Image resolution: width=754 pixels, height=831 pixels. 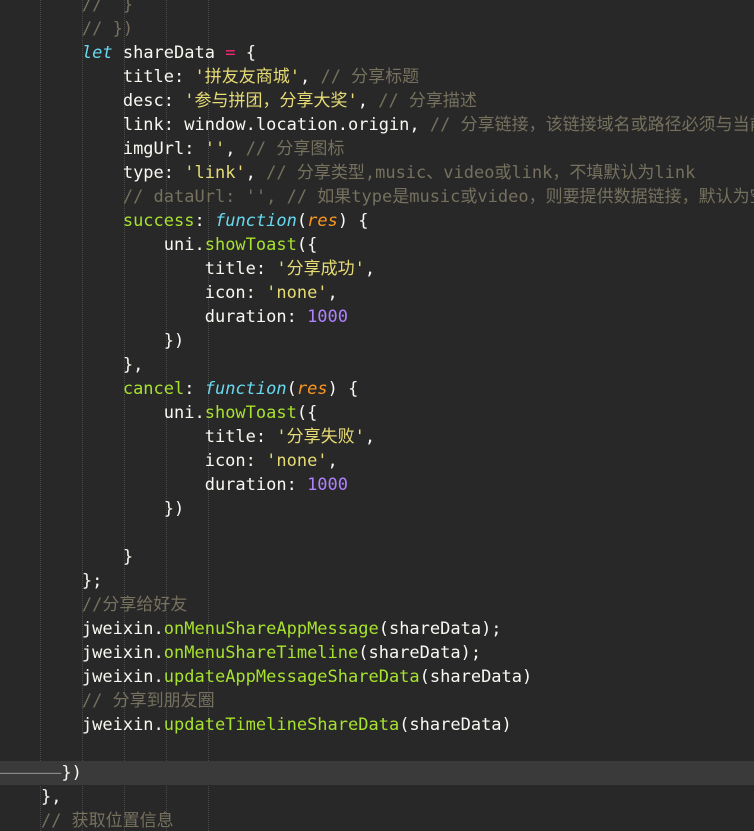 I want to click on code-token: success, so click(x=158, y=221).